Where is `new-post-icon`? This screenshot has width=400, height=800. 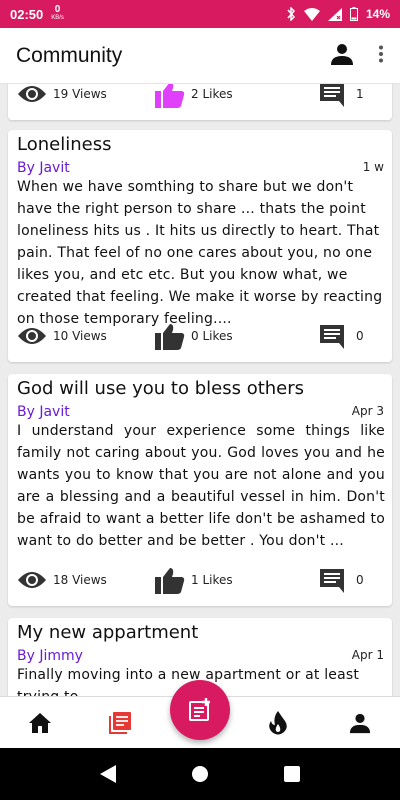
new-post-icon is located at coordinates (199, 709).